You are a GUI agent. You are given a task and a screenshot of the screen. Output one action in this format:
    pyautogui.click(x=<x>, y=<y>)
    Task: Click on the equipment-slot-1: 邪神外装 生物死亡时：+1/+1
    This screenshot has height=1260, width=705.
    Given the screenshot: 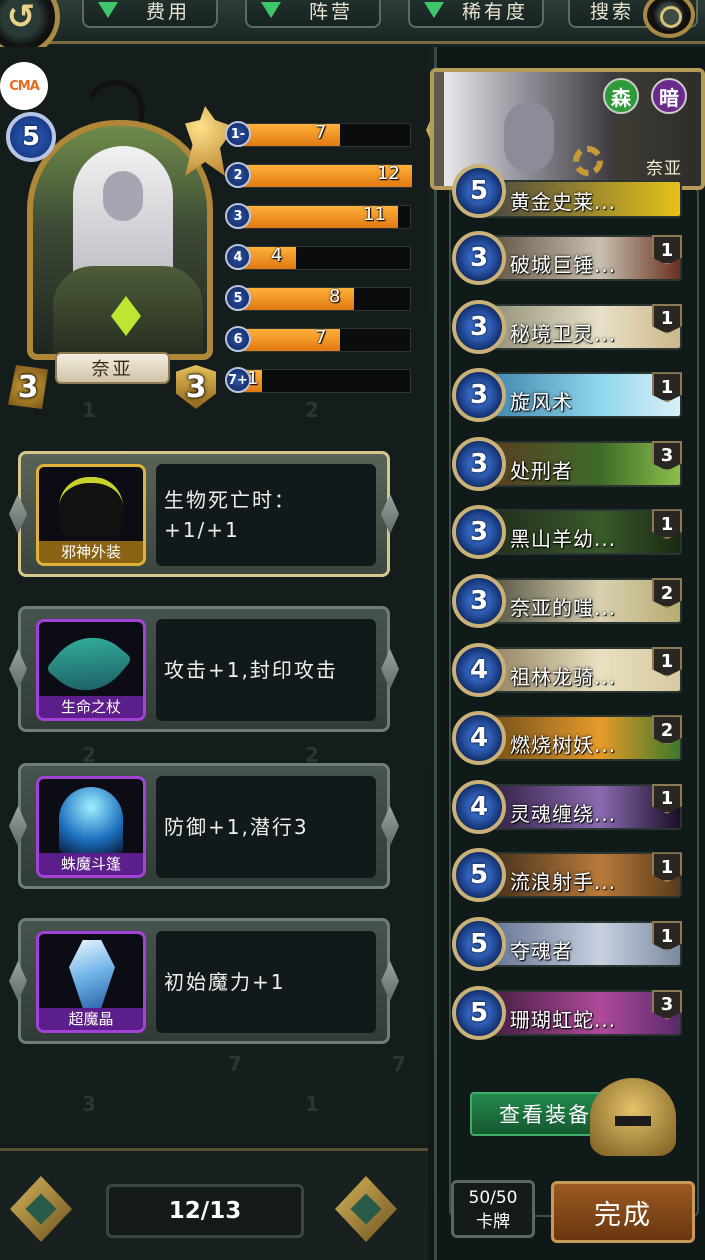 What is the action you would take?
    pyautogui.click(x=204, y=514)
    